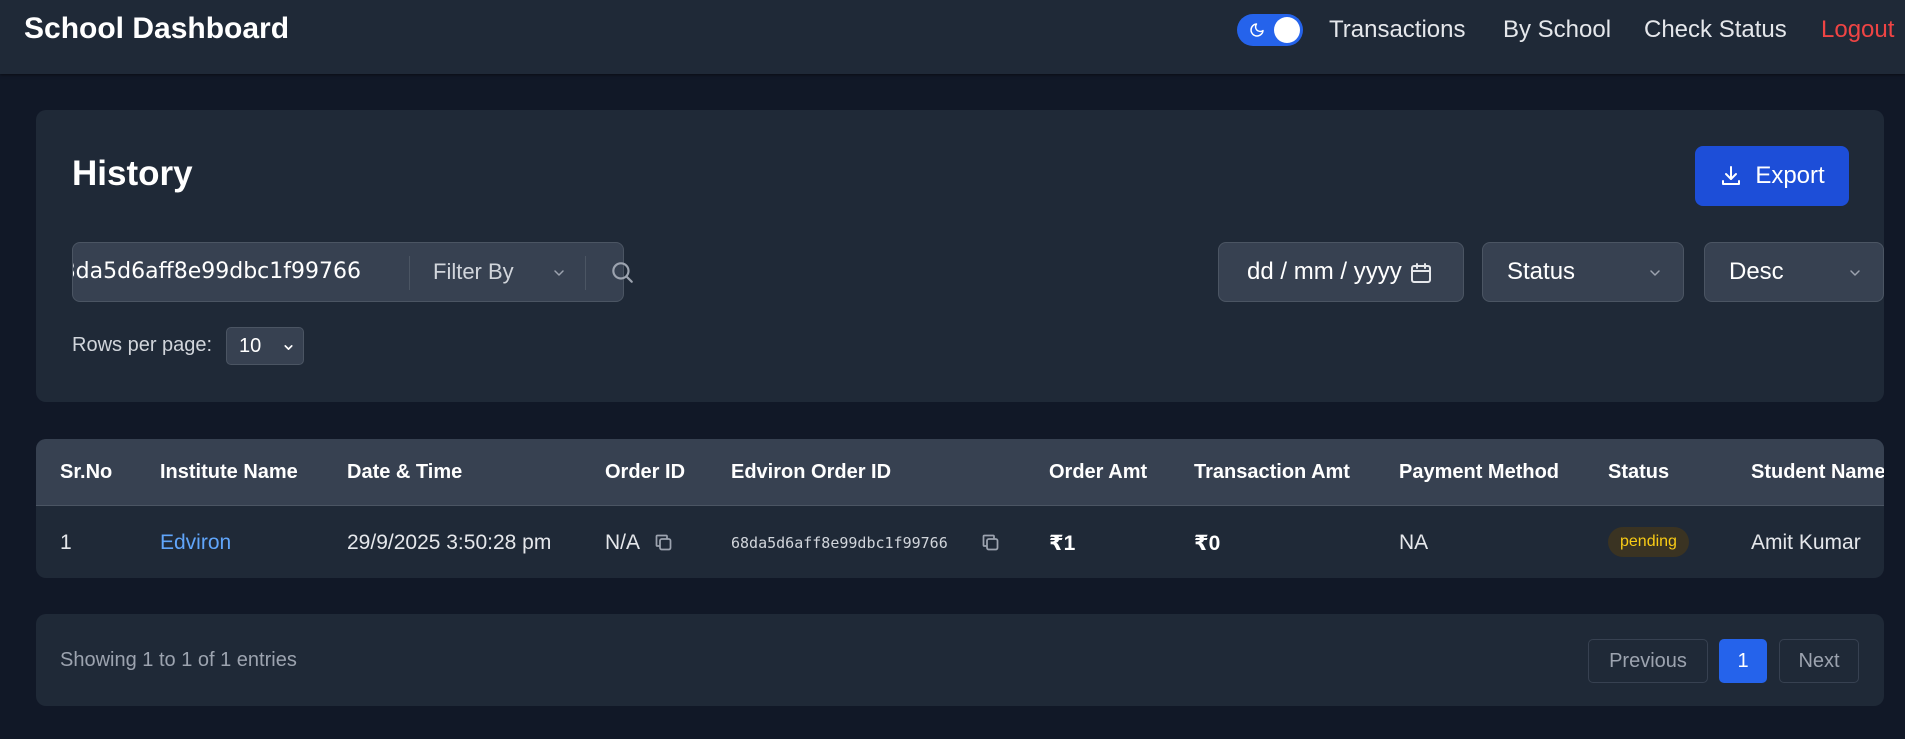 Image resolution: width=1905 pixels, height=739 pixels. What do you see at coordinates (250, 346) in the screenshot?
I see `rows-per-page-value: 10` at bounding box center [250, 346].